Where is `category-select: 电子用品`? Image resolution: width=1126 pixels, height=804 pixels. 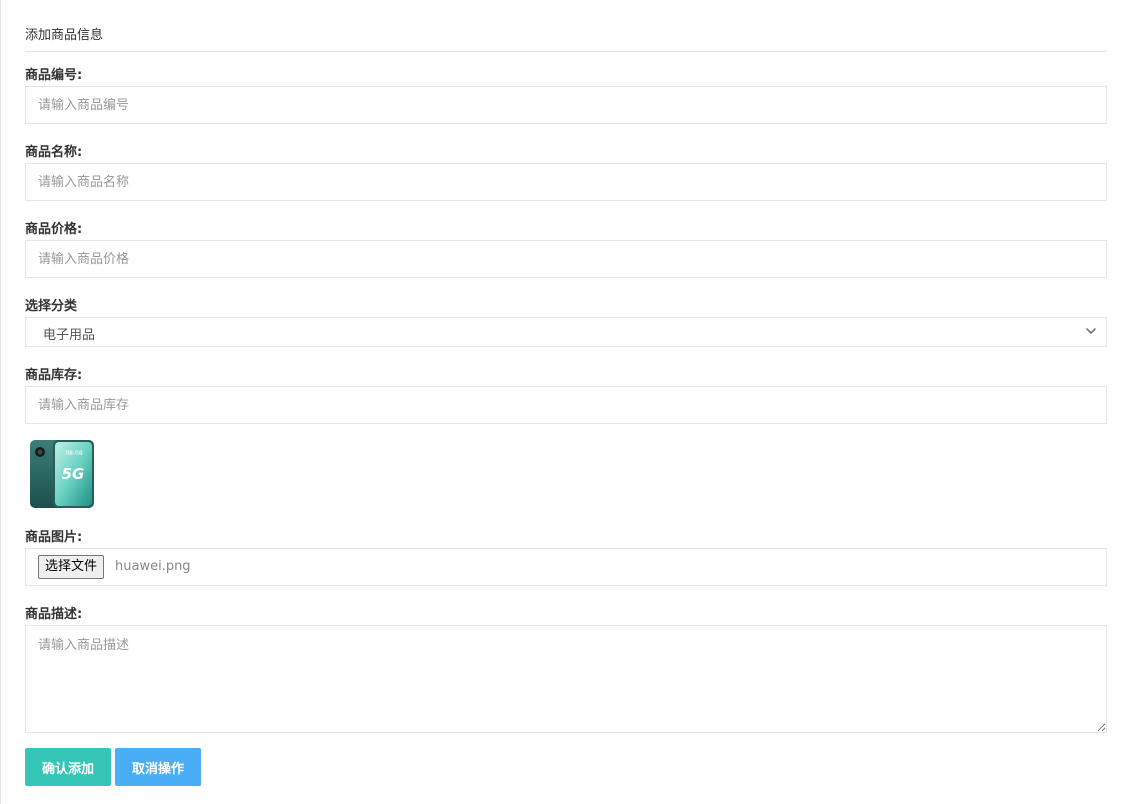
category-select: 电子用品 is located at coordinates (566, 332).